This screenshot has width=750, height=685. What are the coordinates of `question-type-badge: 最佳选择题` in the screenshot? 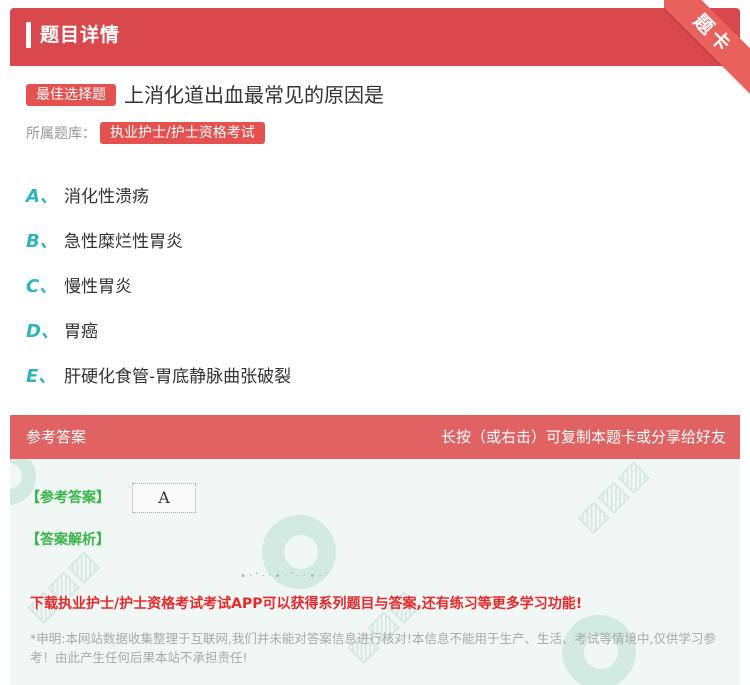 It's located at (71, 95).